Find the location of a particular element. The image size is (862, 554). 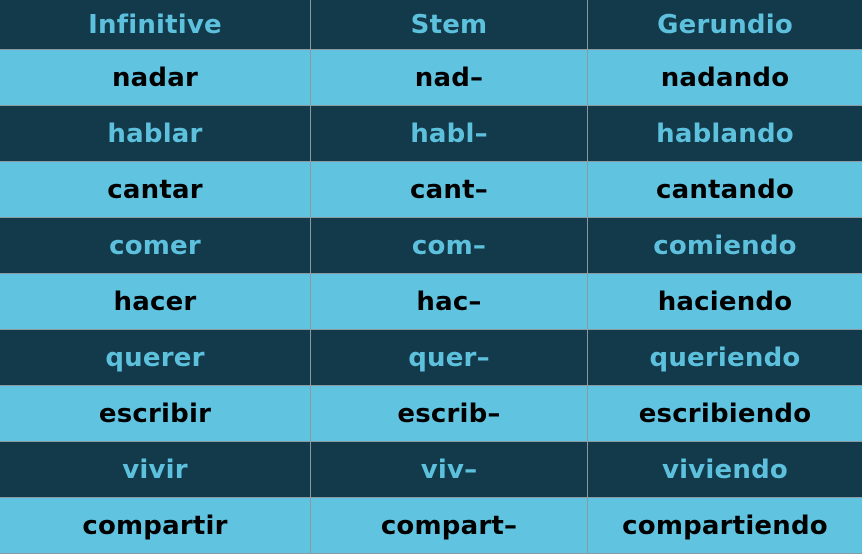

gerundio-cell: hablando is located at coordinates (725, 134).